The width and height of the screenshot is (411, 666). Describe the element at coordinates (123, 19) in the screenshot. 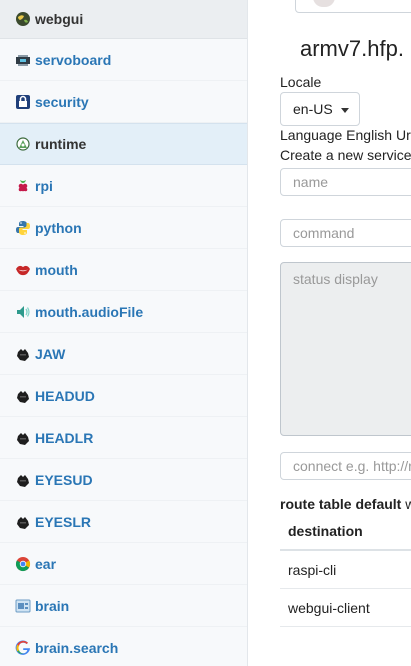

I see `sidebar-item-webgui: webgui` at that location.